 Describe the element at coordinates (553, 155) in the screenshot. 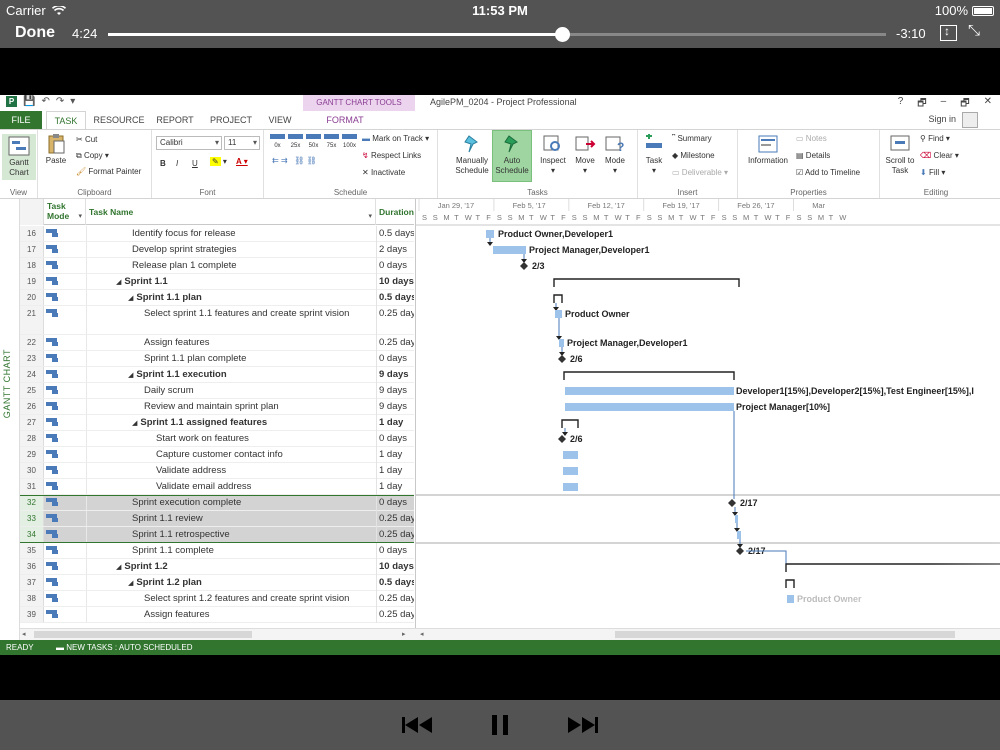

I see `inspect-button: Inspect ▾` at that location.